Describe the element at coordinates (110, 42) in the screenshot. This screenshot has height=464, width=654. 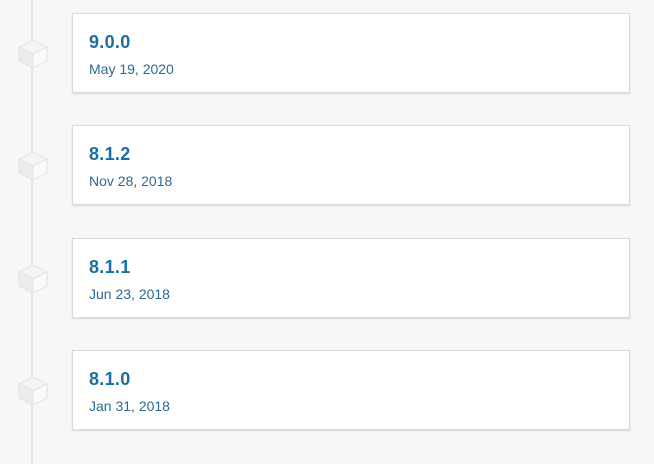
I see `release-version-link: 9.0.0` at that location.